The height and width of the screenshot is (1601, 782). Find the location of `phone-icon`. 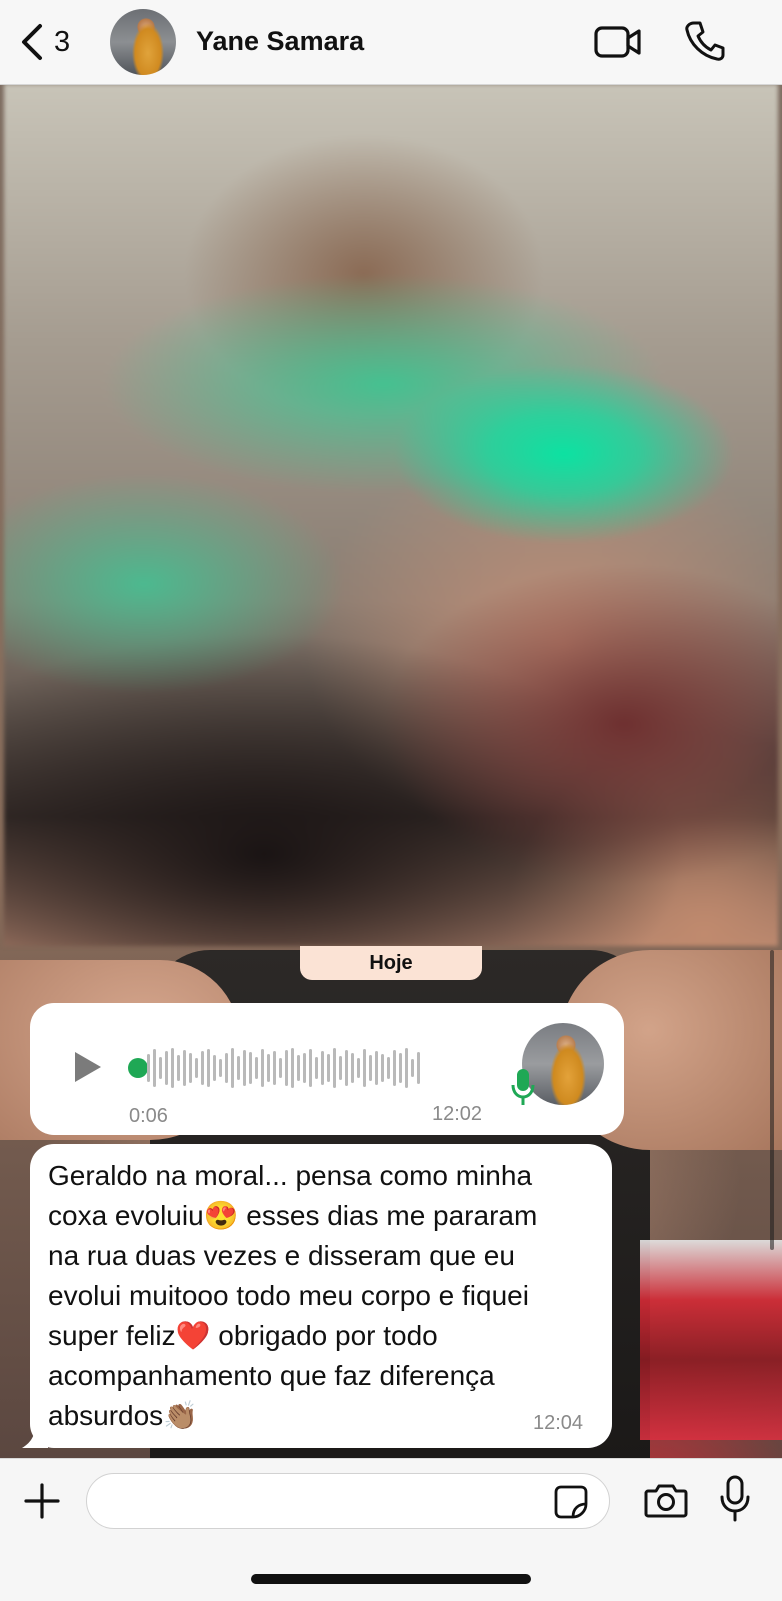

phone-icon is located at coordinates (705, 41).